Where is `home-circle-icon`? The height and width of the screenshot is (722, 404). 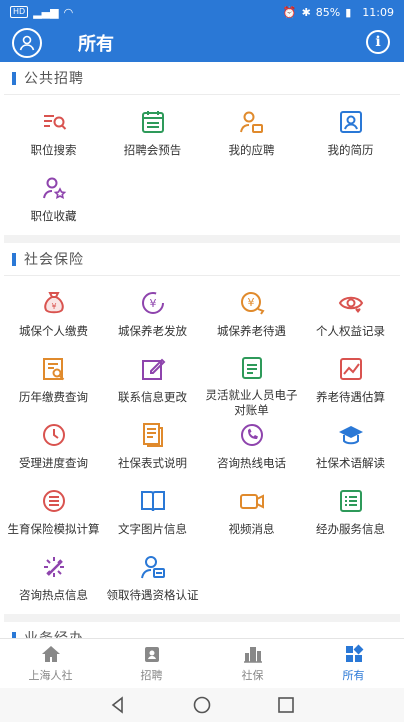 home-circle-icon is located at coordinates (202, 705).